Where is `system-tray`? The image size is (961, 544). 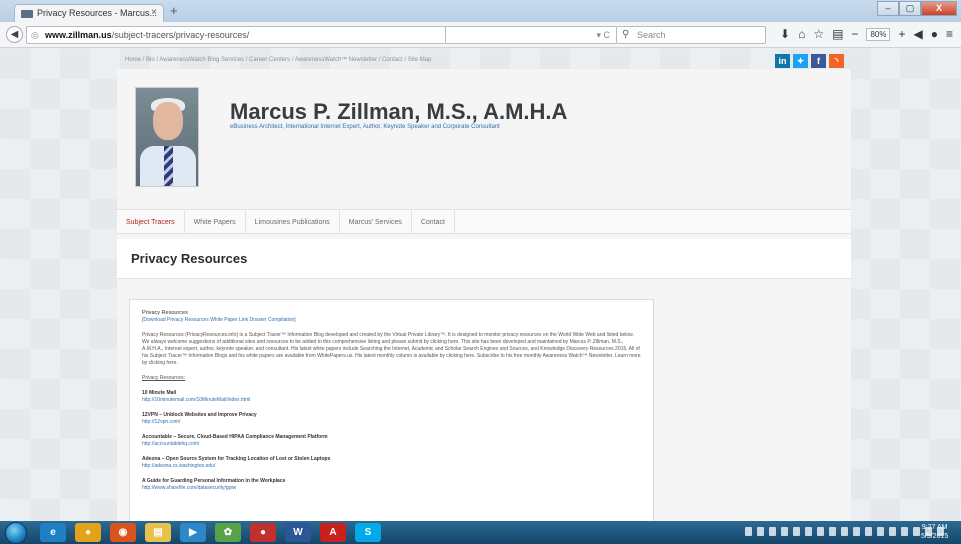 system-tray is located at coordinates (844, 531).